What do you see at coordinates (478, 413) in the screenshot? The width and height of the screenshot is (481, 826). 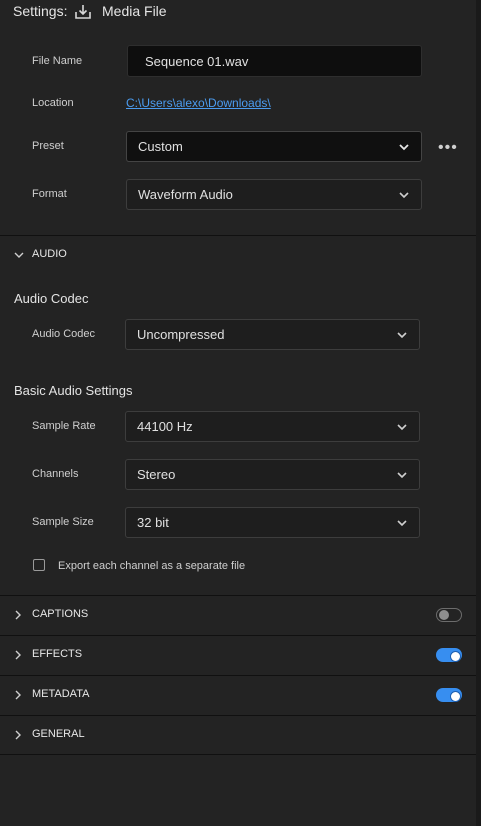 I see `panel-edge` at bounding box center [478, 413].